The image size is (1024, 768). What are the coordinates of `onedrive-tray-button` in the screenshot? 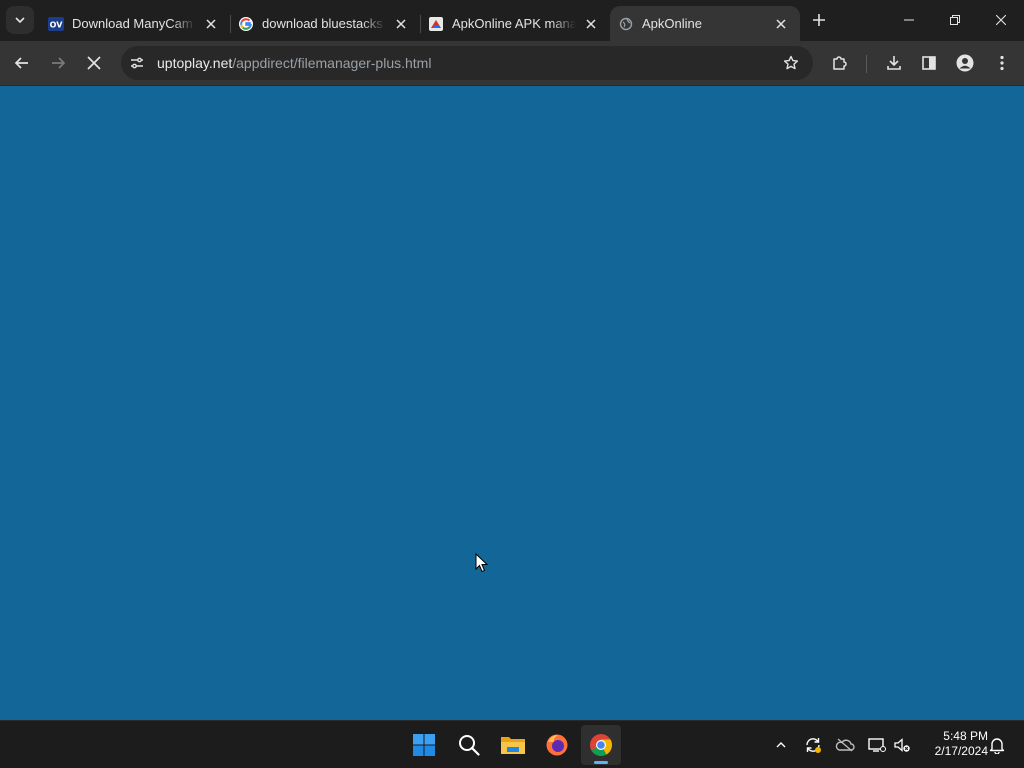 It's located at (845, 745).